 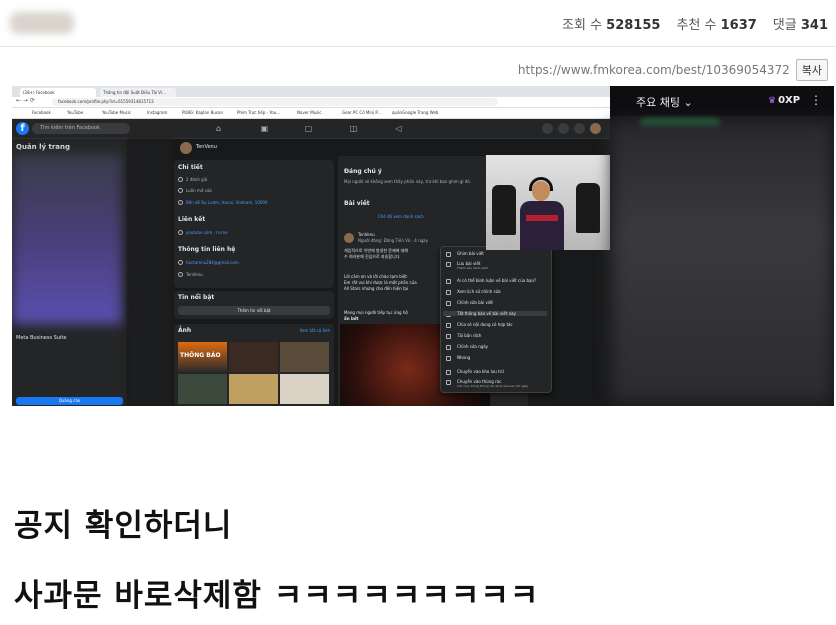 What do you see at coordinates (485, 324) in the screenshot?
I see `menu-item: Chia sẻ nội dung có hợp tác` at bounding box center [485, 324].